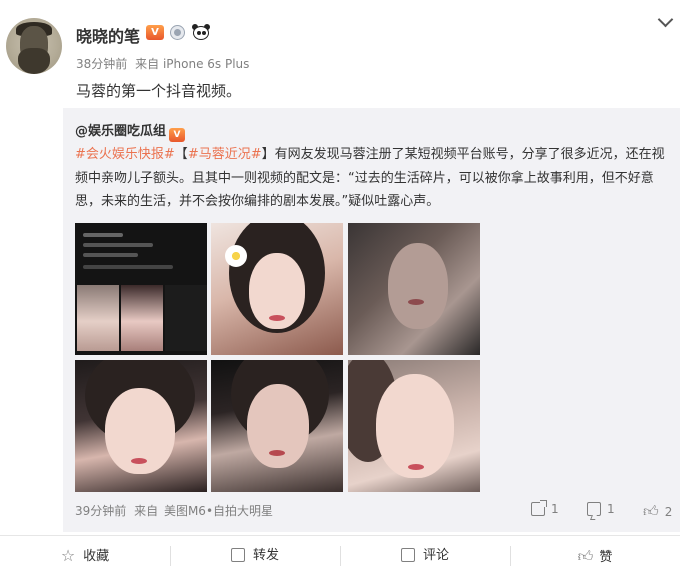  I want to click on chevron-down-icon, so click(666, 21).